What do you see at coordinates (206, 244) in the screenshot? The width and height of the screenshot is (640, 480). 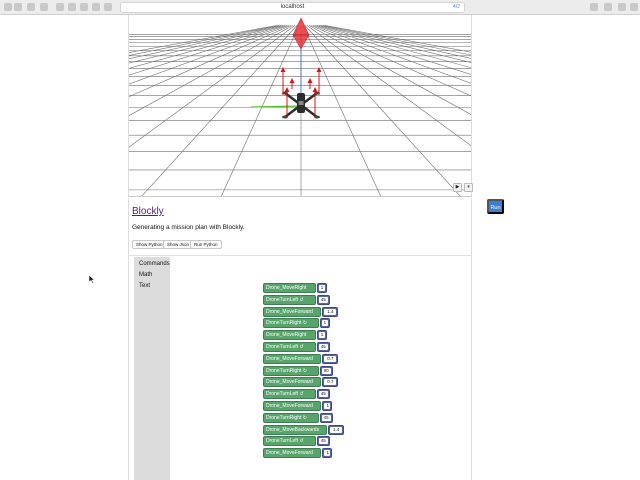 I see `run-python-button: Run Python` at bounding box center [206, 244].